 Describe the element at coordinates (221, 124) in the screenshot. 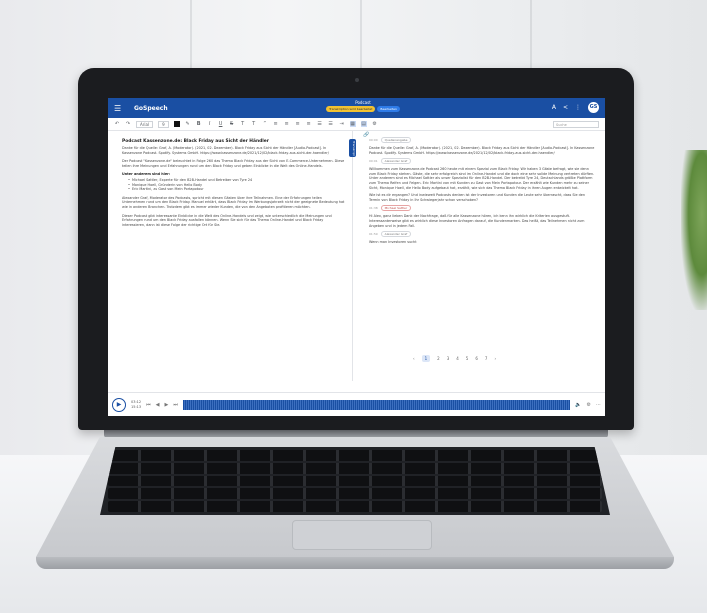

I see `underline-icon: U` at that location.